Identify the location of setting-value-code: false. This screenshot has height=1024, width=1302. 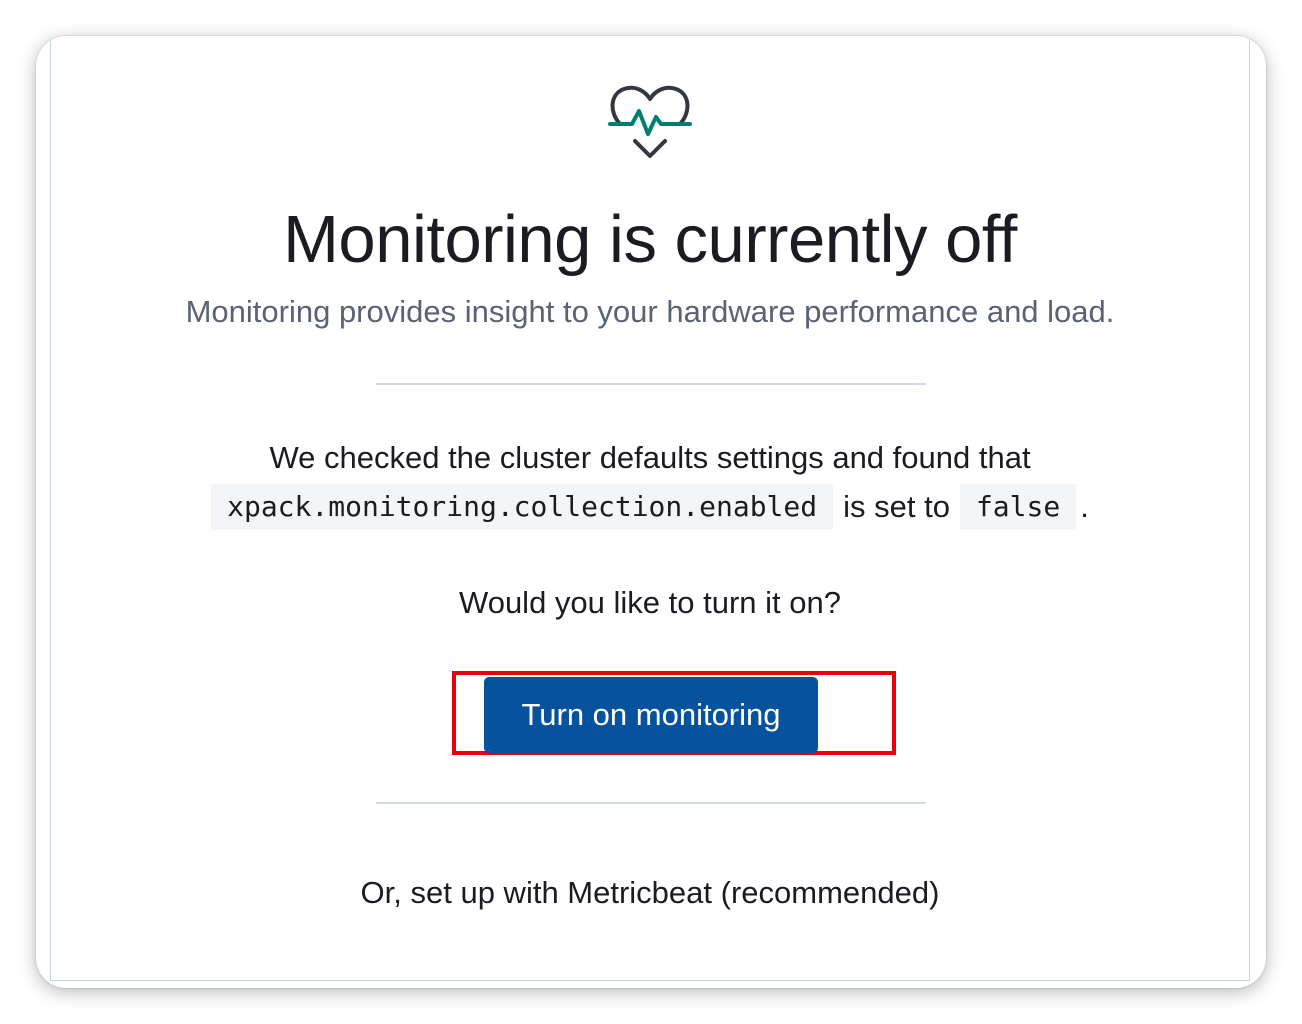
(1018, 507).